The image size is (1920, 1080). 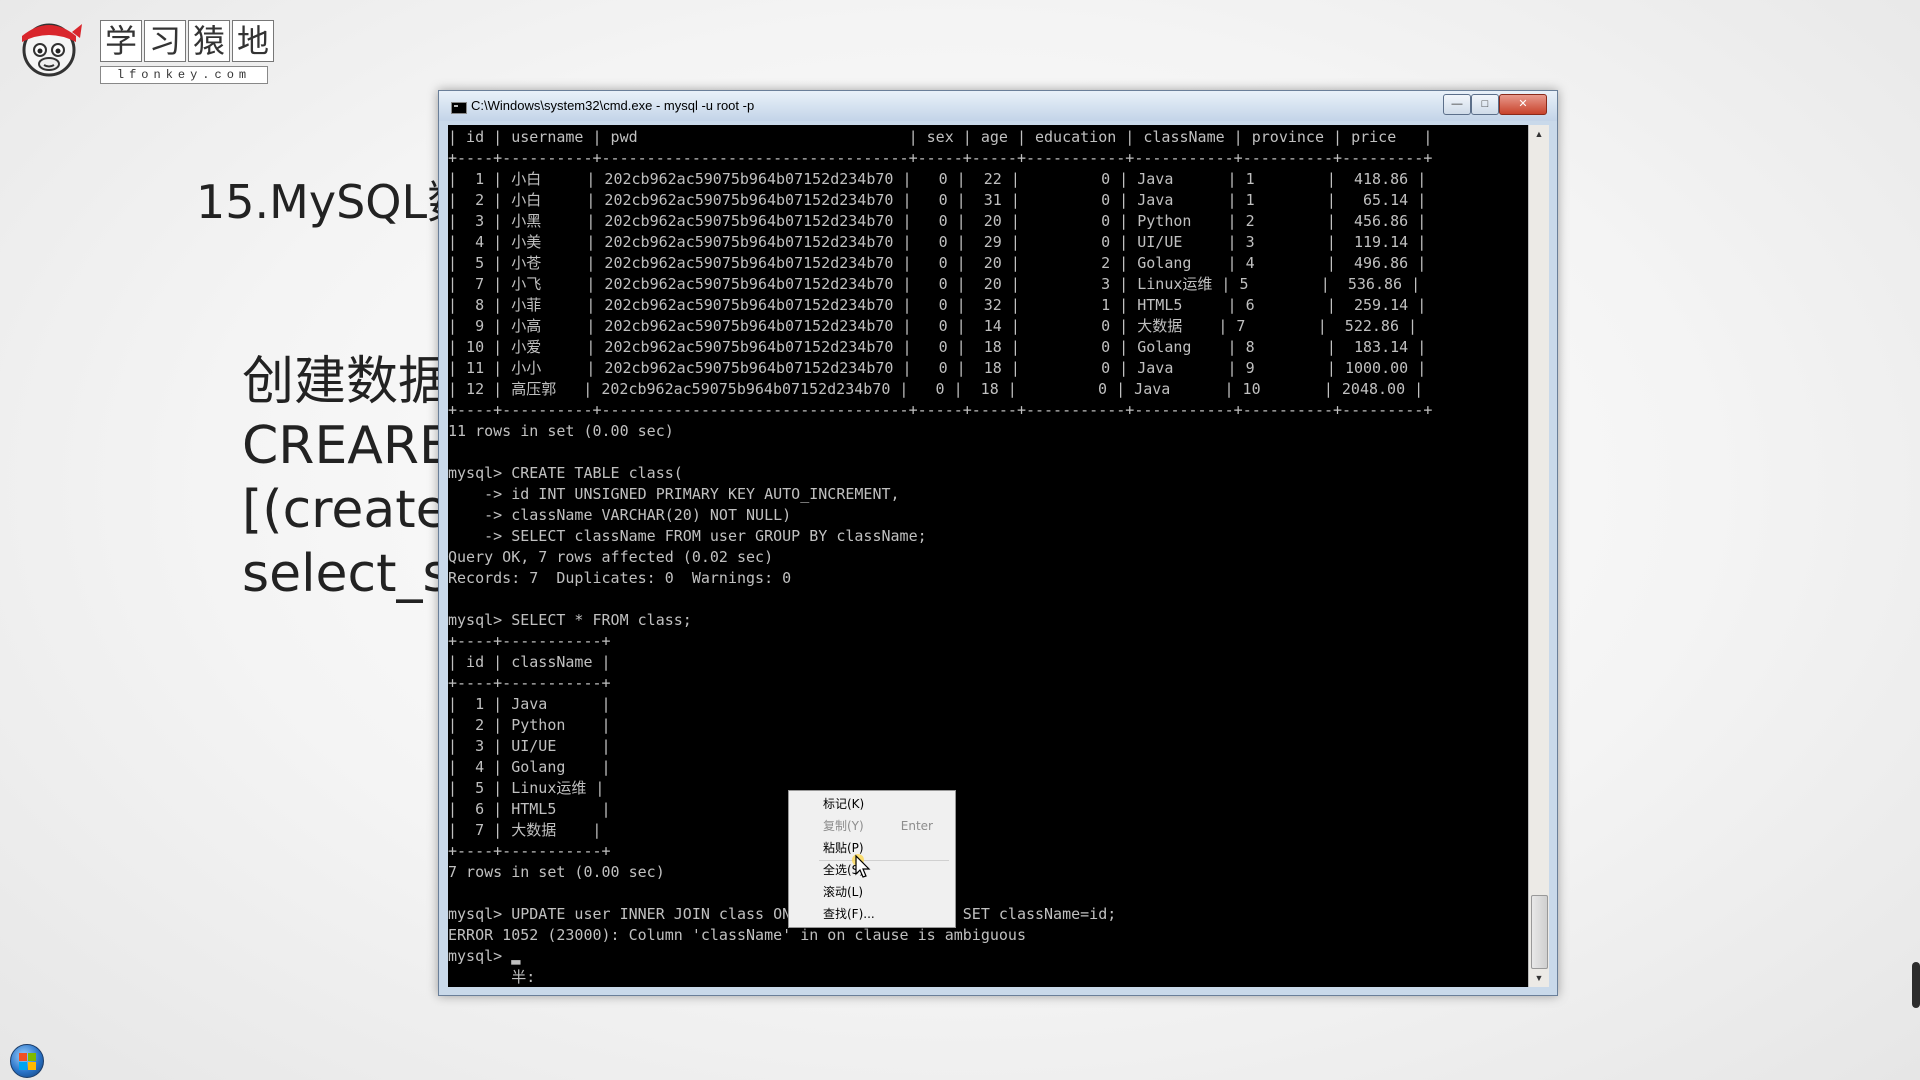 I want to click on logo-title: 学 习 猿 地, so click(x=187, y=41).